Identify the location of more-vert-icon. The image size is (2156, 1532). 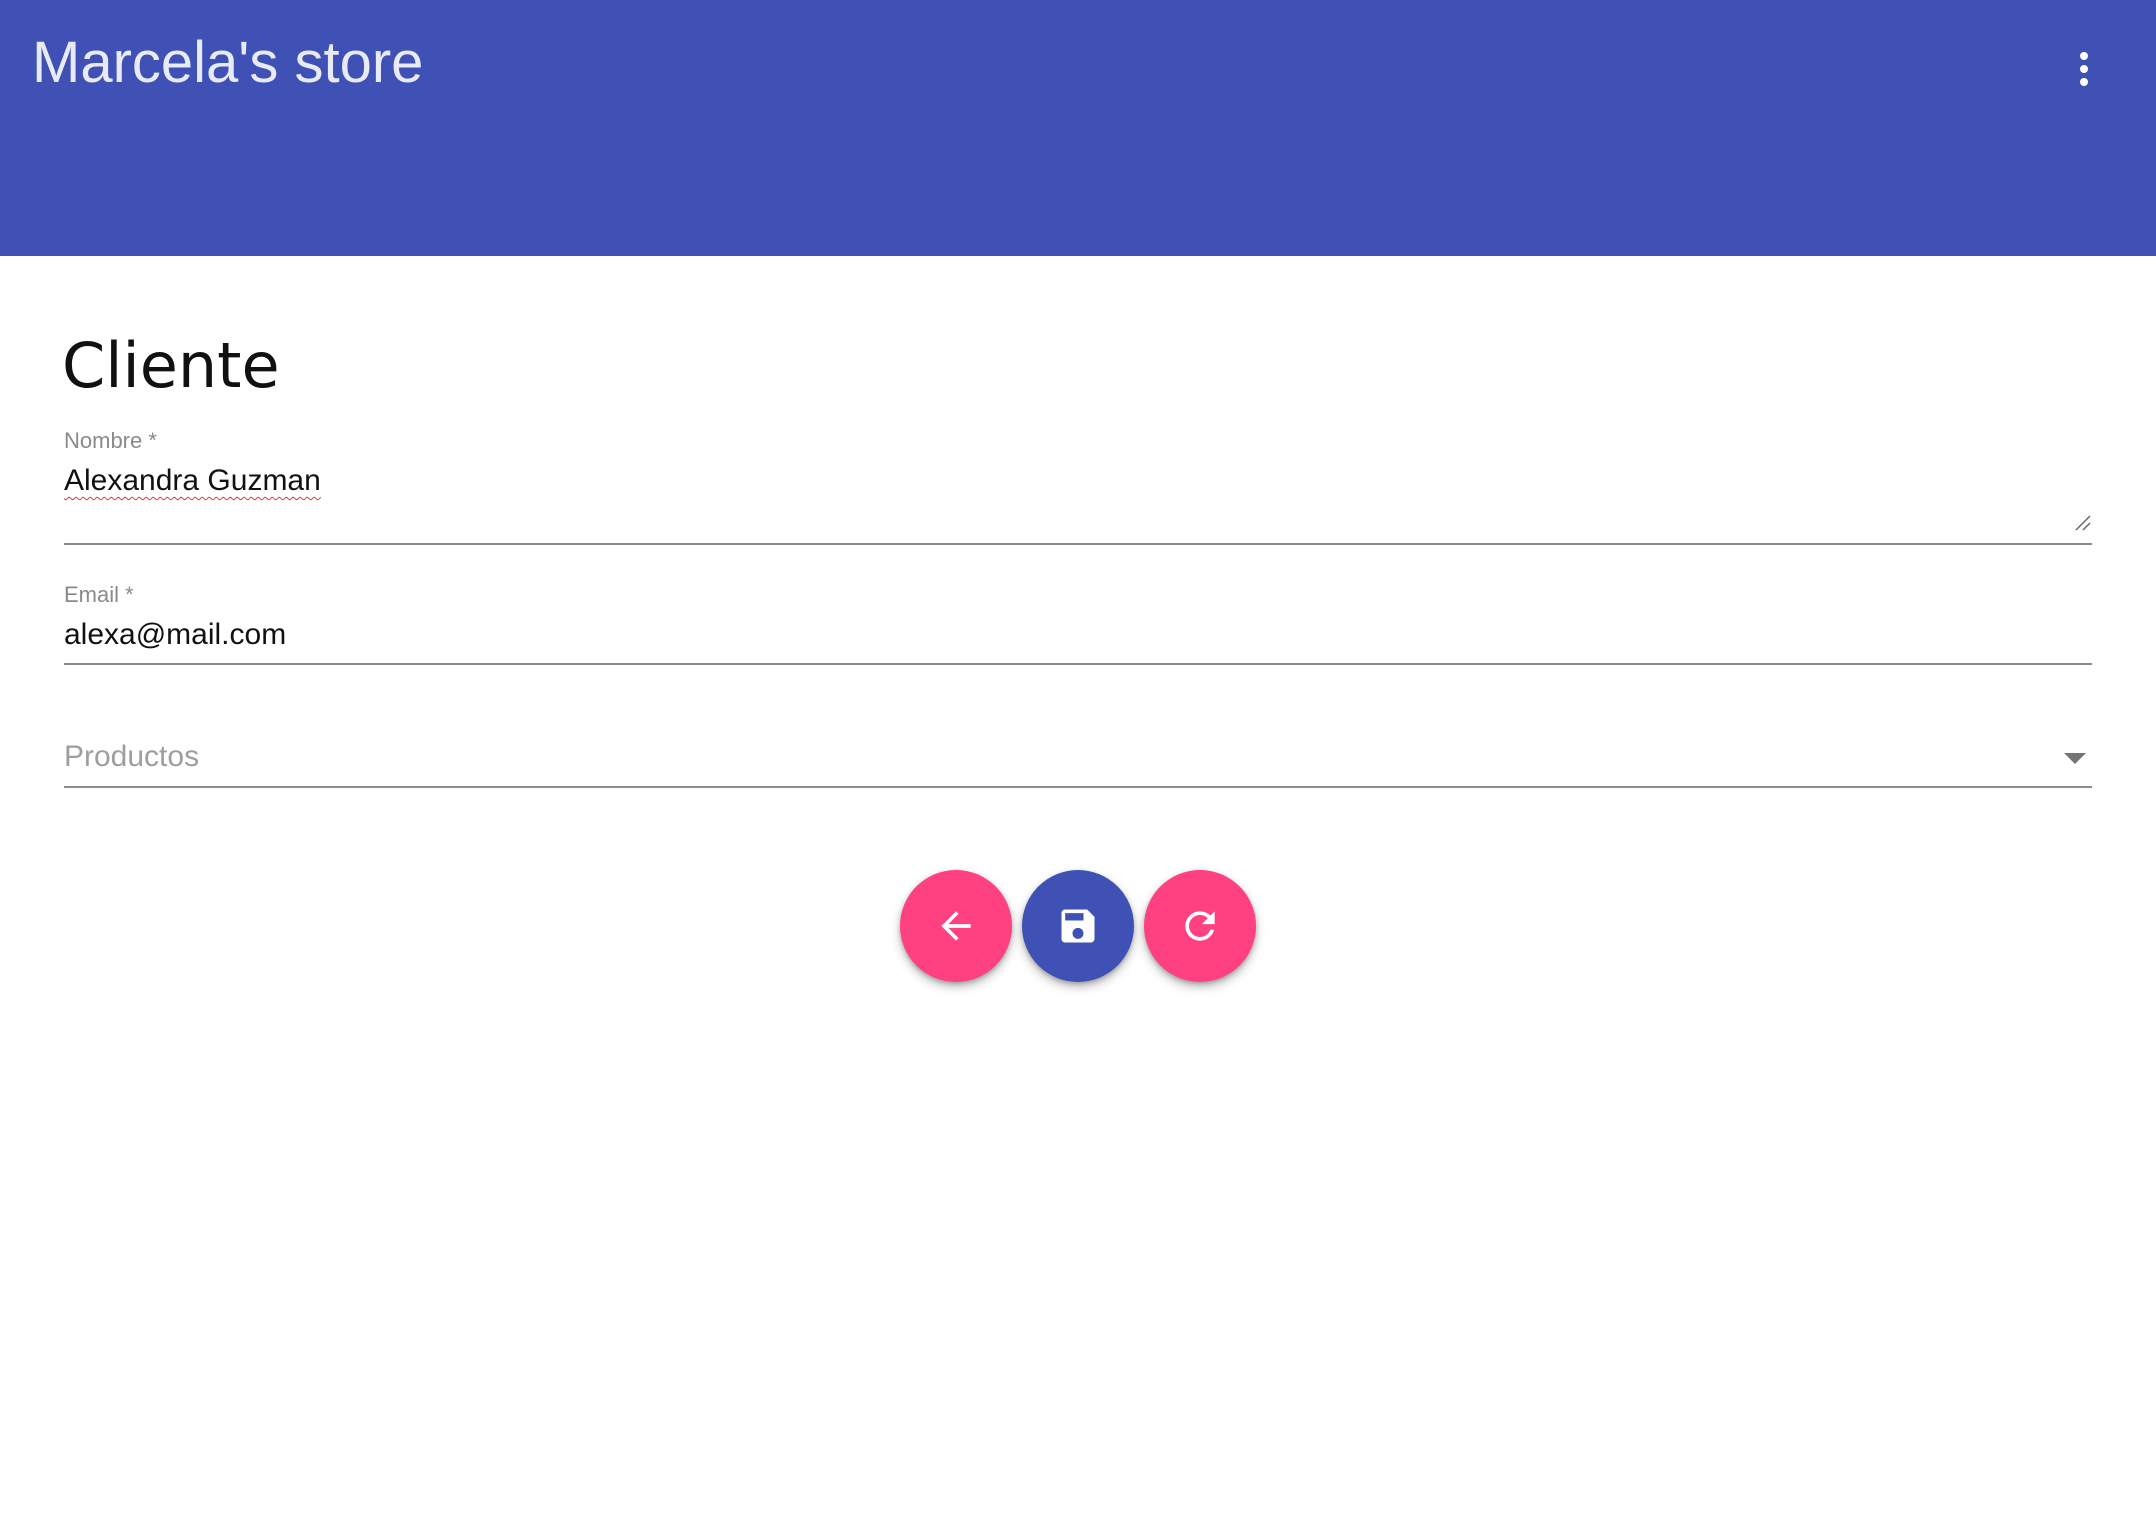
(2084, 56).